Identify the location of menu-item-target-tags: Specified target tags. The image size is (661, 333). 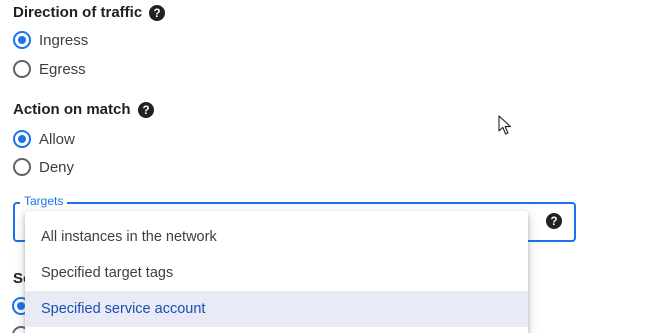
(276, 273).